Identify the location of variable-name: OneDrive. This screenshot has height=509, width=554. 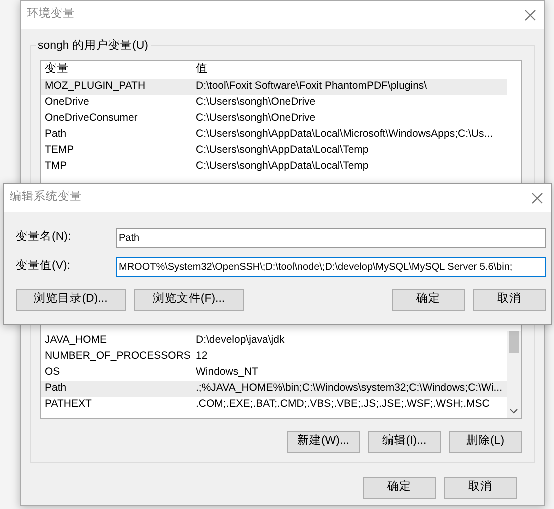
(67, 102).